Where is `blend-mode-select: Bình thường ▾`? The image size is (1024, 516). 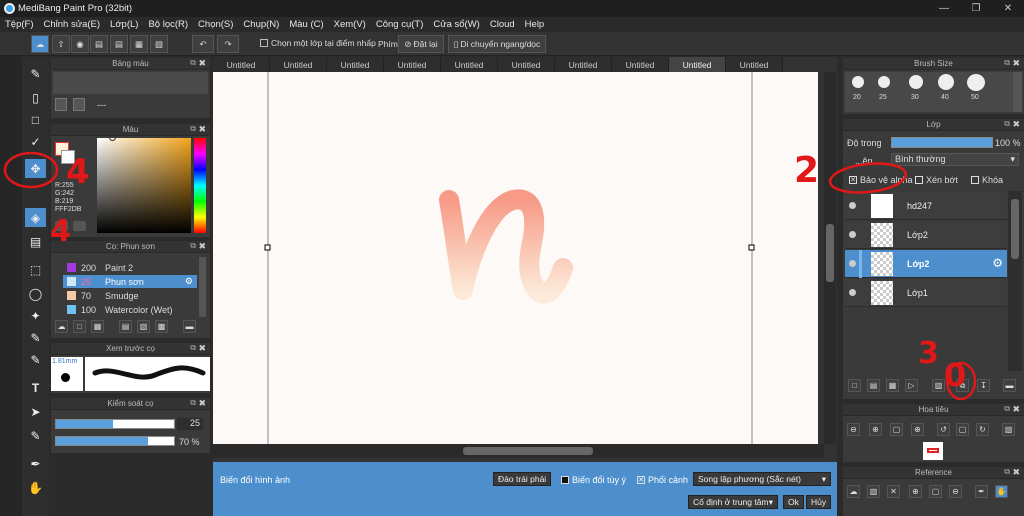
blend-mode-select: Bình thường ▾ is located at coordinates (955, 159).